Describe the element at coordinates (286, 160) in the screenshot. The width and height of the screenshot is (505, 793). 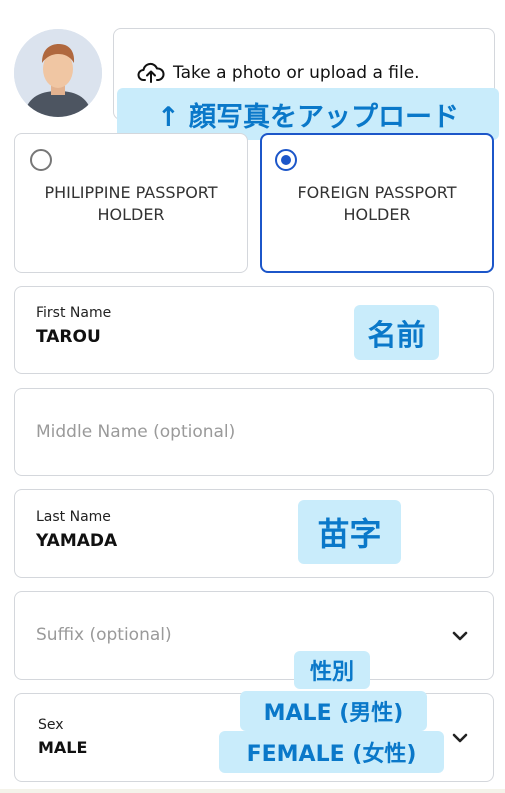
I see `foreign-passport-radio` at that location.